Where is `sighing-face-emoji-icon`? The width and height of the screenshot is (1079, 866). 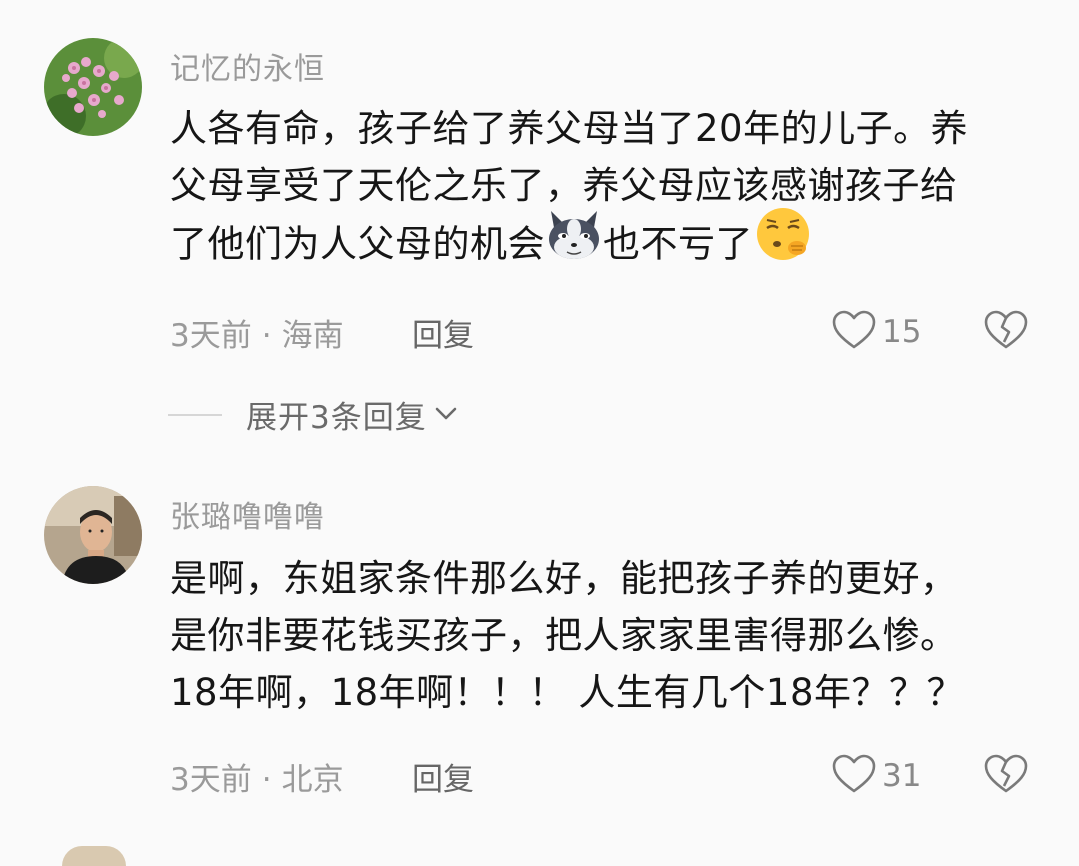 sighing-face-emoji-icon is located at coordinates (783, 242).